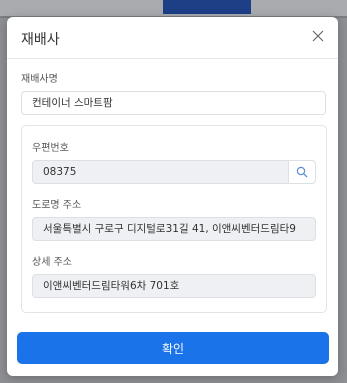 Image resolution: width=347 pixels, height=383 pixels. Describe the element at coordinates (39, 79) in the screenshot. I see `farm-name-label: 재배사명` at that location.